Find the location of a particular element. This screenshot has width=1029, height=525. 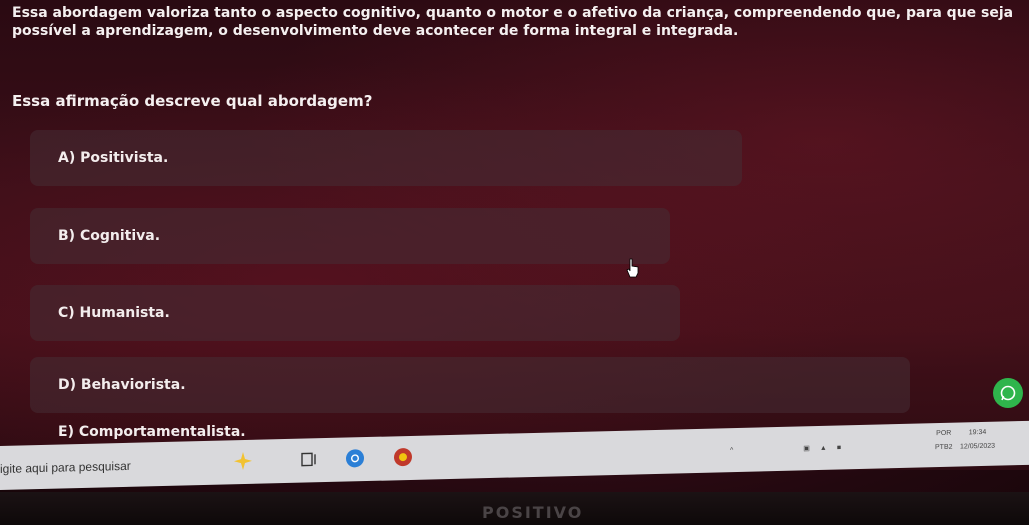

battery-icon: ■ is located at coordinates (839, 447).